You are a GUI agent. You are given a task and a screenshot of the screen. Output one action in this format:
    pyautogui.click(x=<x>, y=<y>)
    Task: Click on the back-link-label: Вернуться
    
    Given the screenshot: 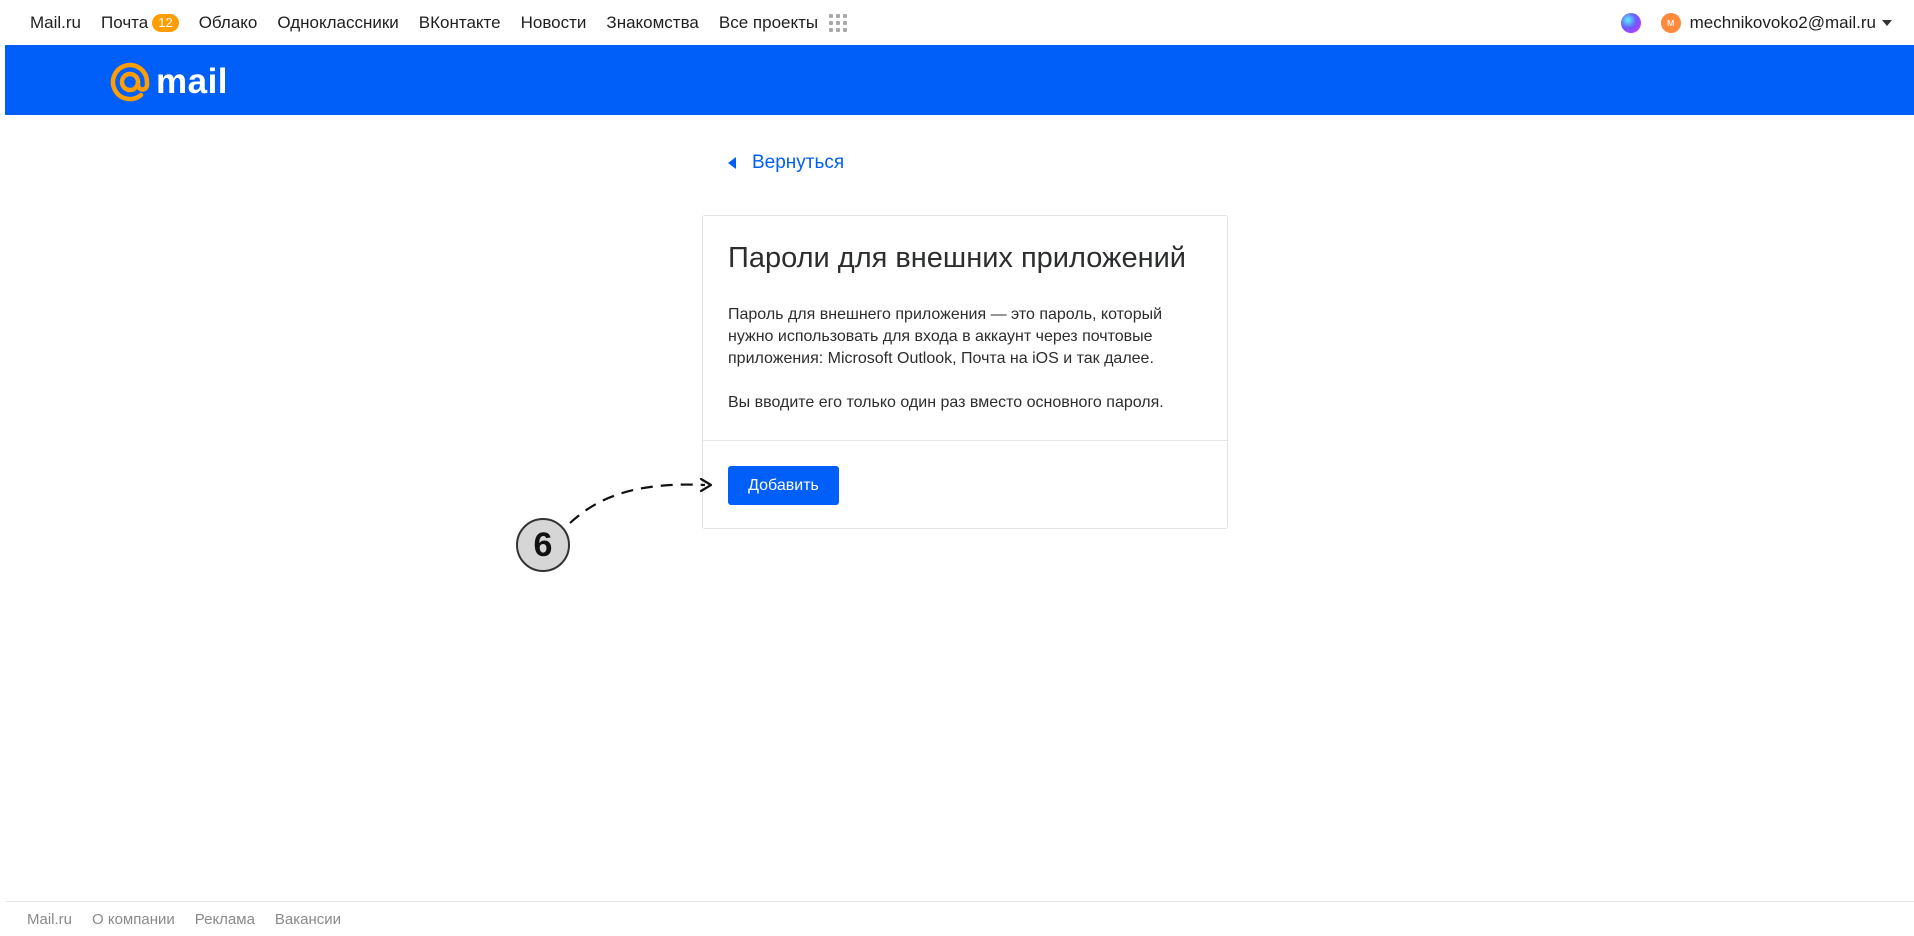 What is the action you would take?
    pyautogui.click(x=798, y=162)
    